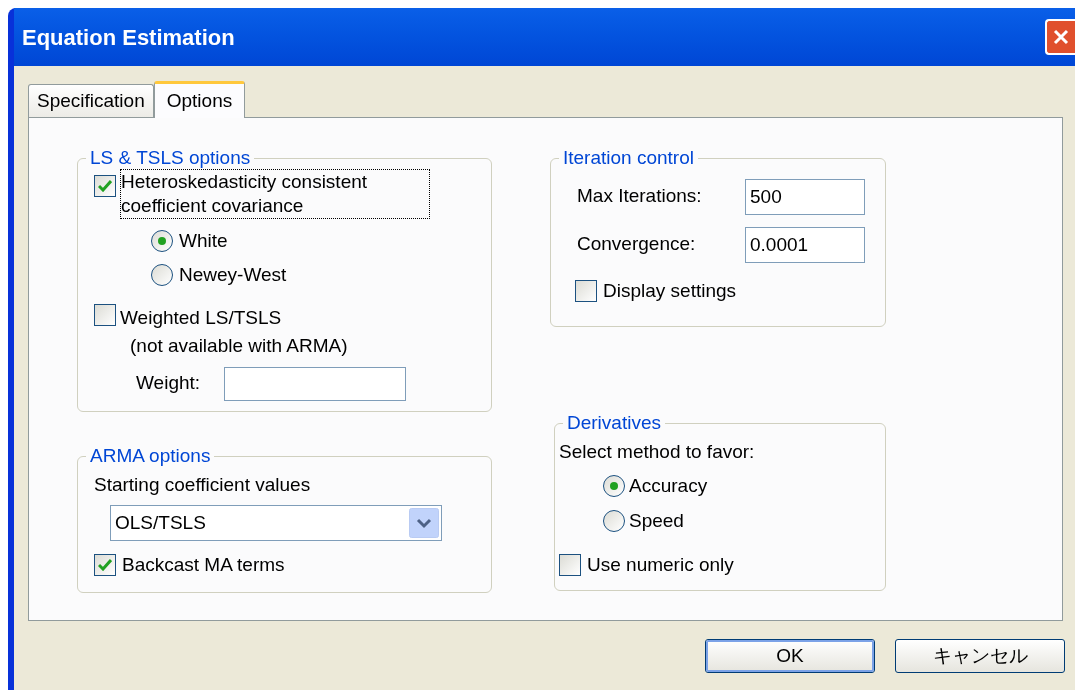 The image size is (1075, 690). What do you see at coordinates (203, 240) in the screenshot?
I see `radio-label: White` at bounding box center [203, 240].